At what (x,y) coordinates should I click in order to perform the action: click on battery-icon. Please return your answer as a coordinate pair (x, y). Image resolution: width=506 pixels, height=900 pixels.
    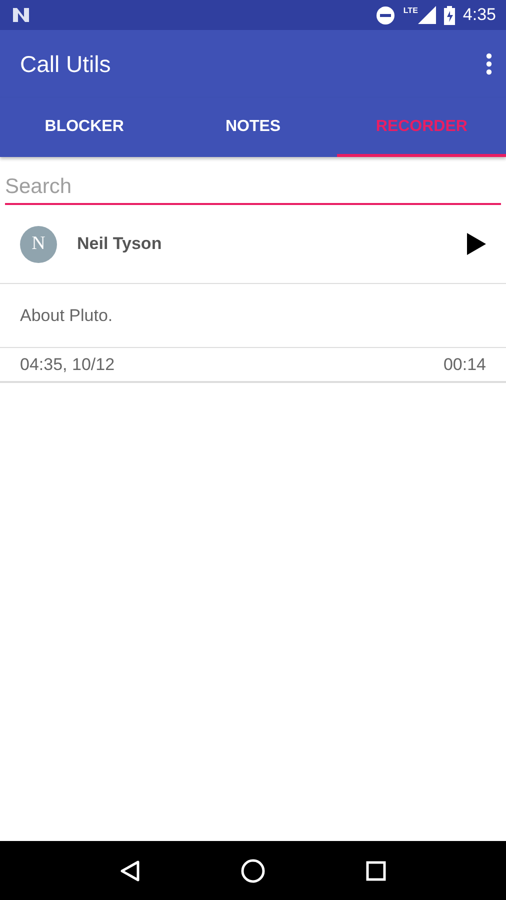
    Looking at the image, I should click on (449, 15).